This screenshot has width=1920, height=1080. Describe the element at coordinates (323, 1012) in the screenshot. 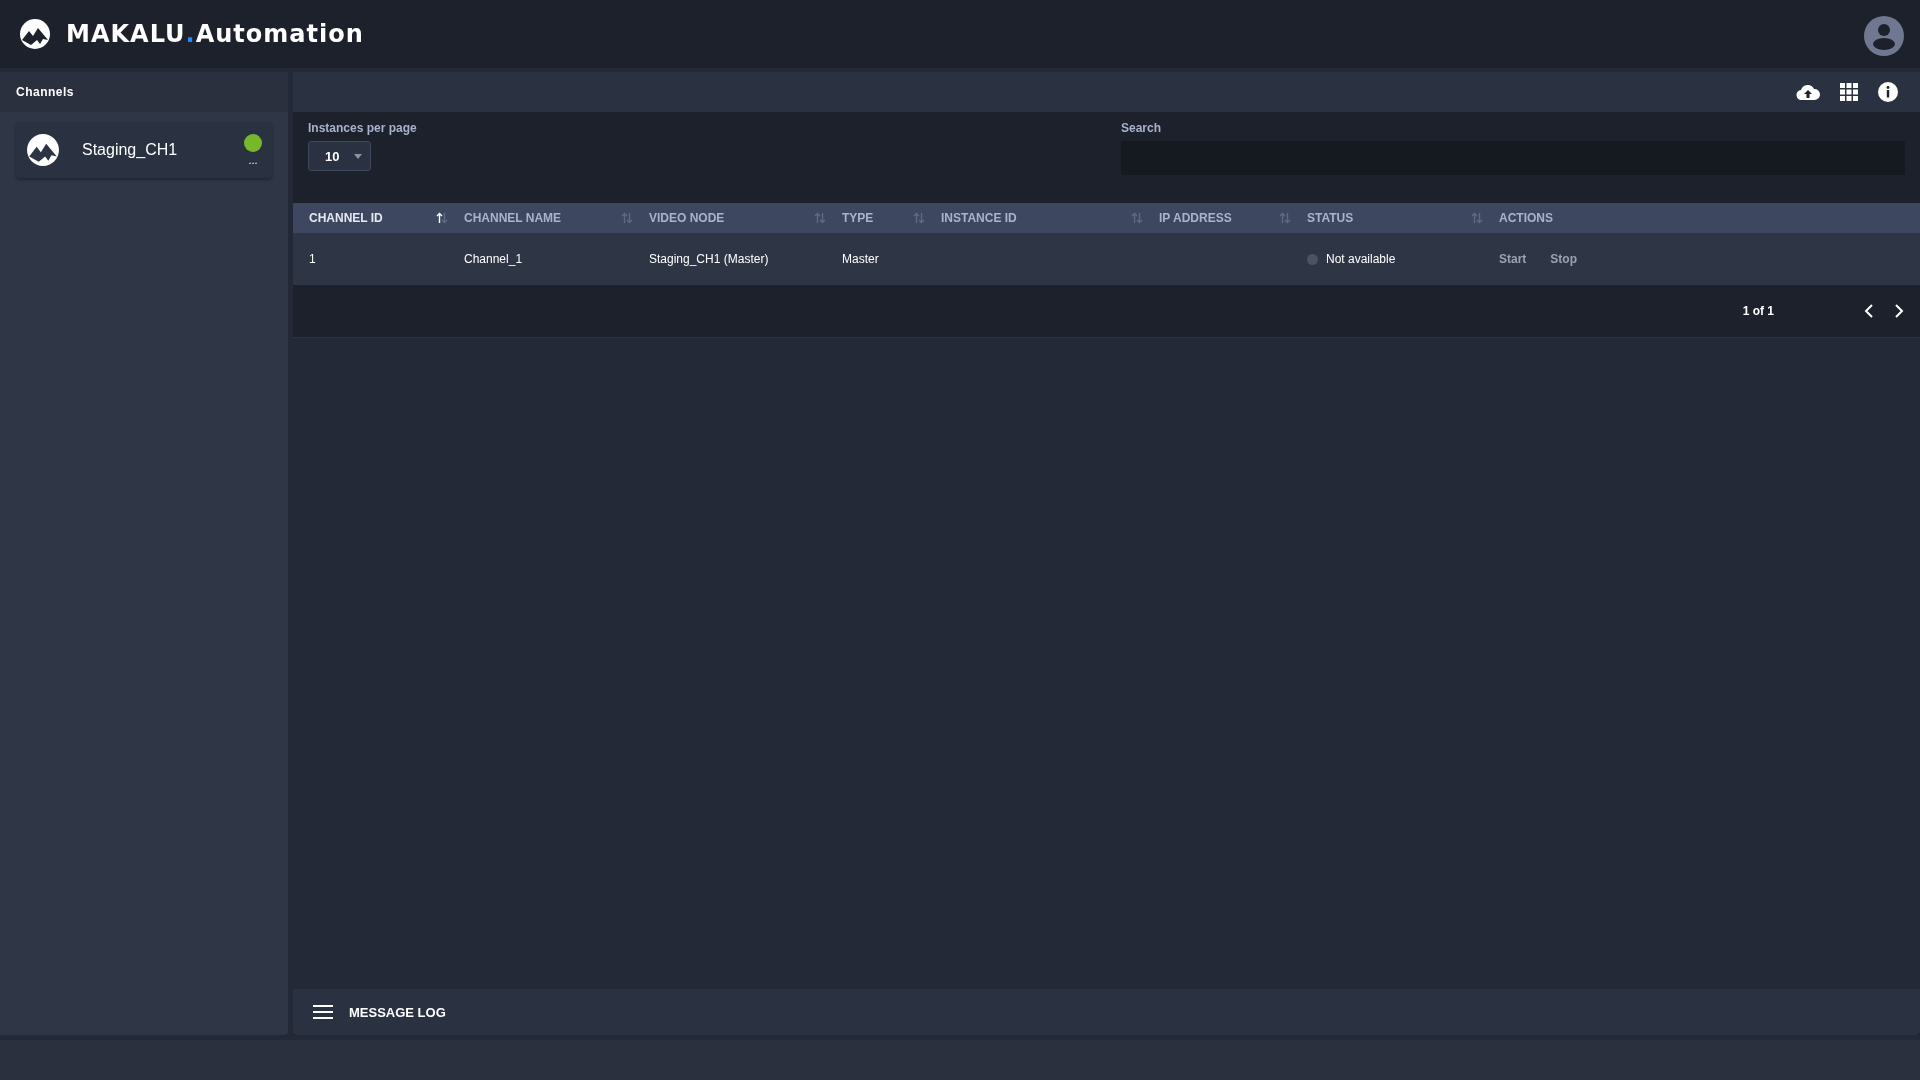

I see `menu-icon` at that location.